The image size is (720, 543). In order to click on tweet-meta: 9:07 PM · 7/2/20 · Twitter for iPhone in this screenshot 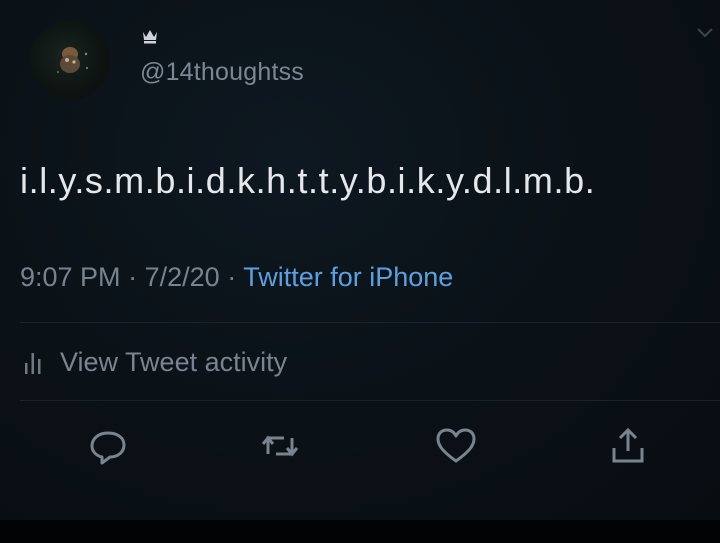, I will do `click(236, 277)`.